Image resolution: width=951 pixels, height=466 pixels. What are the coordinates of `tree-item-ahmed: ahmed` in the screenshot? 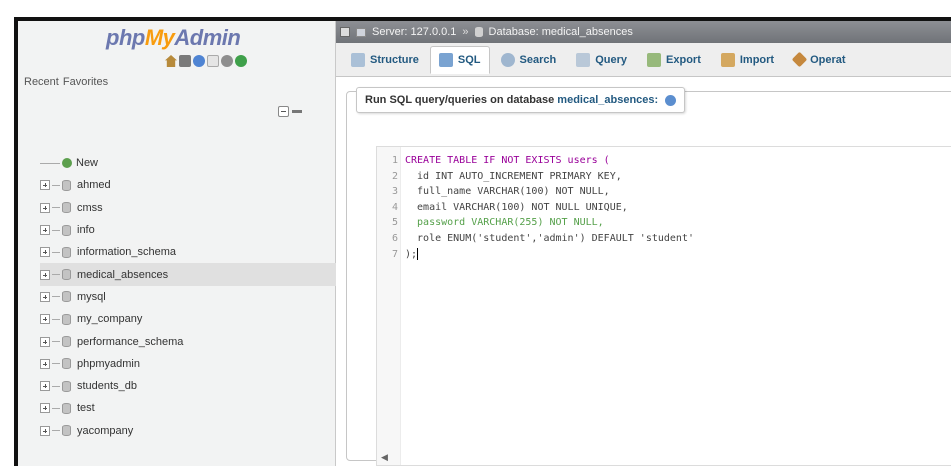 It's located at (188, 185).